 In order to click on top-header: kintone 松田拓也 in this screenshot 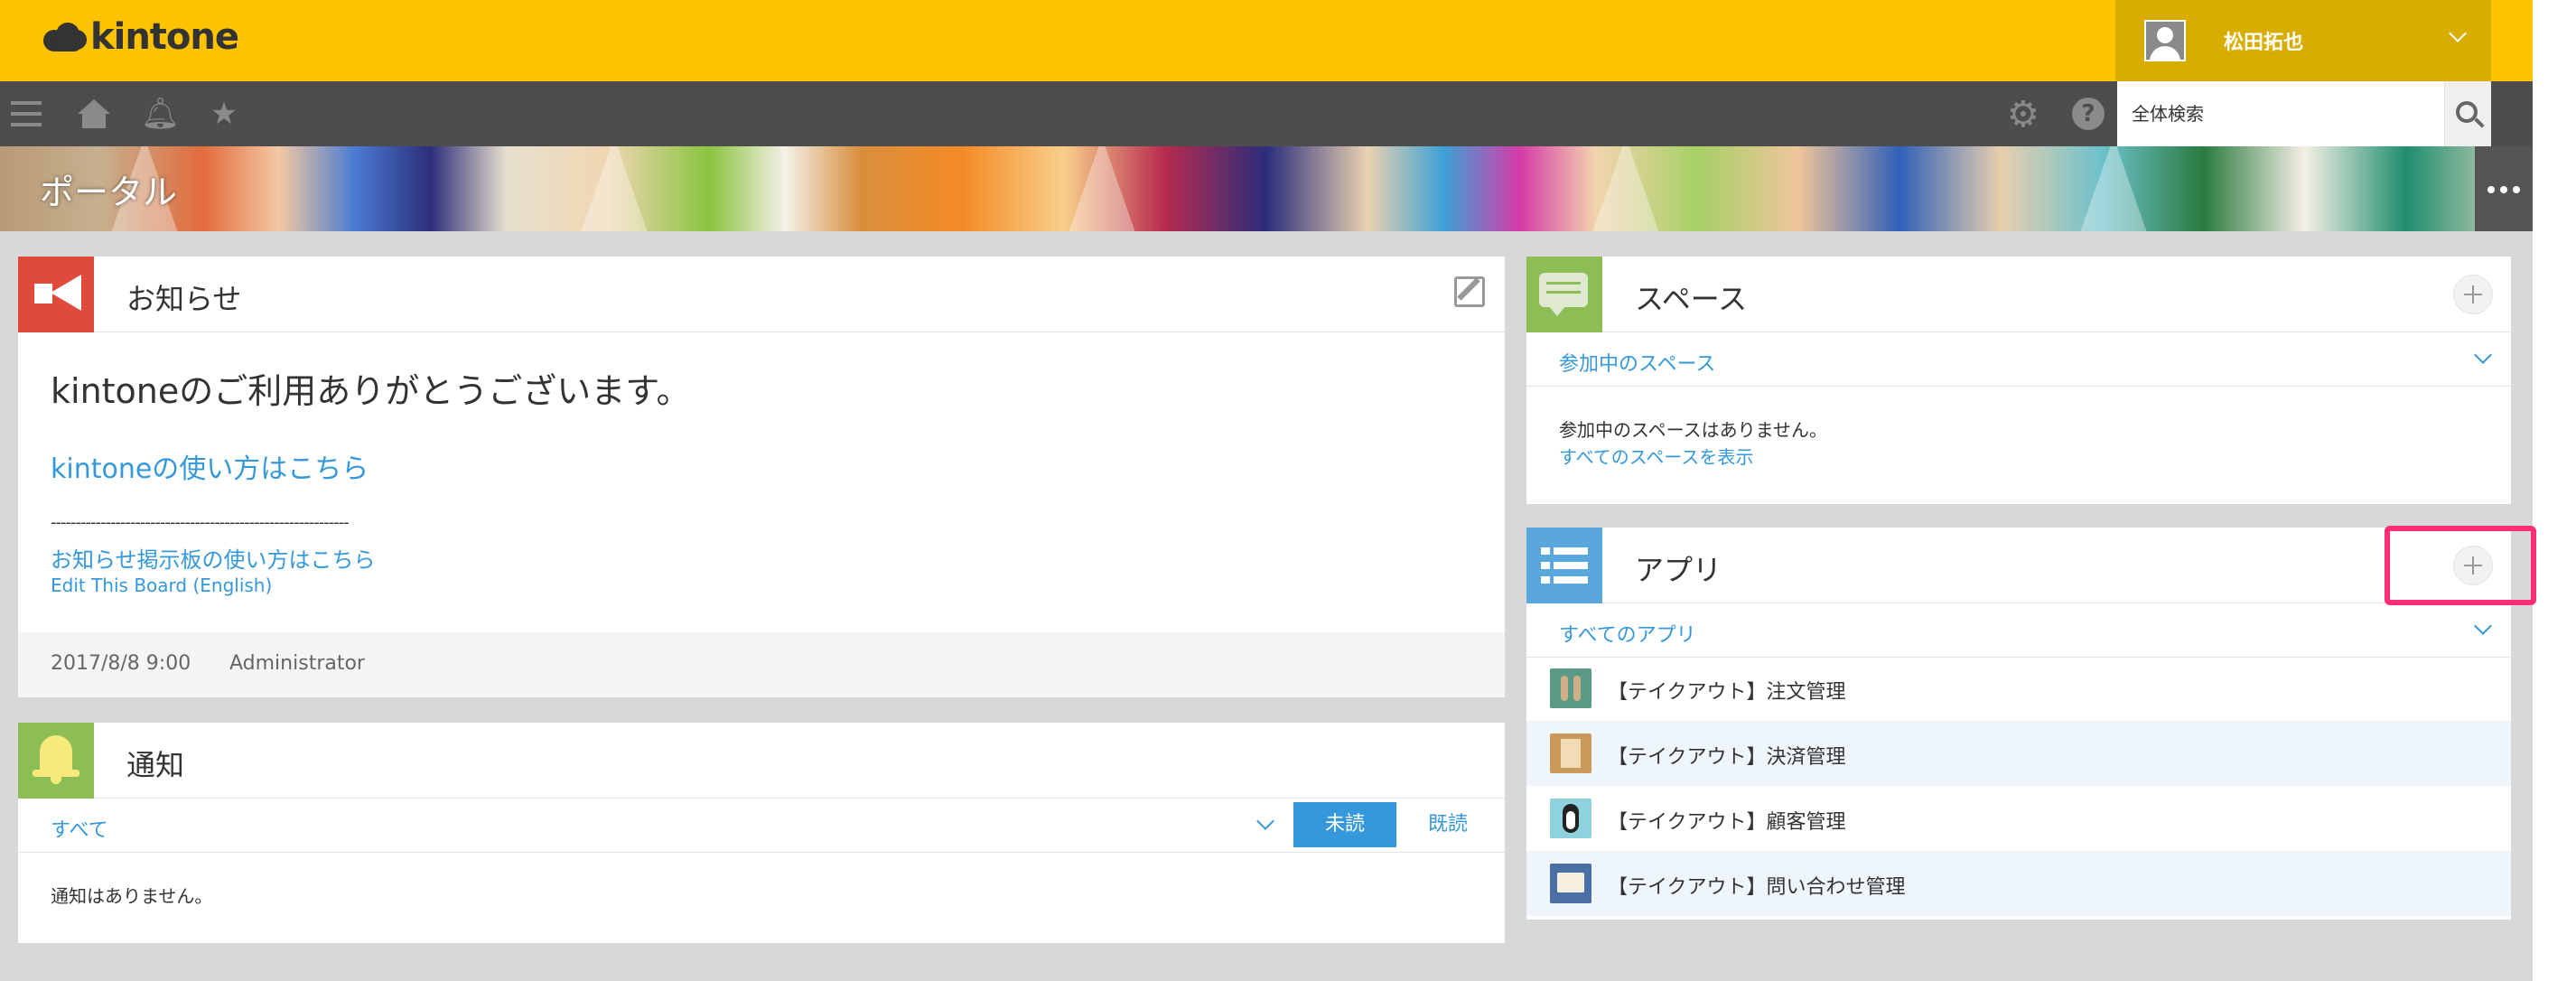, I will do `click(1266, 40)`.